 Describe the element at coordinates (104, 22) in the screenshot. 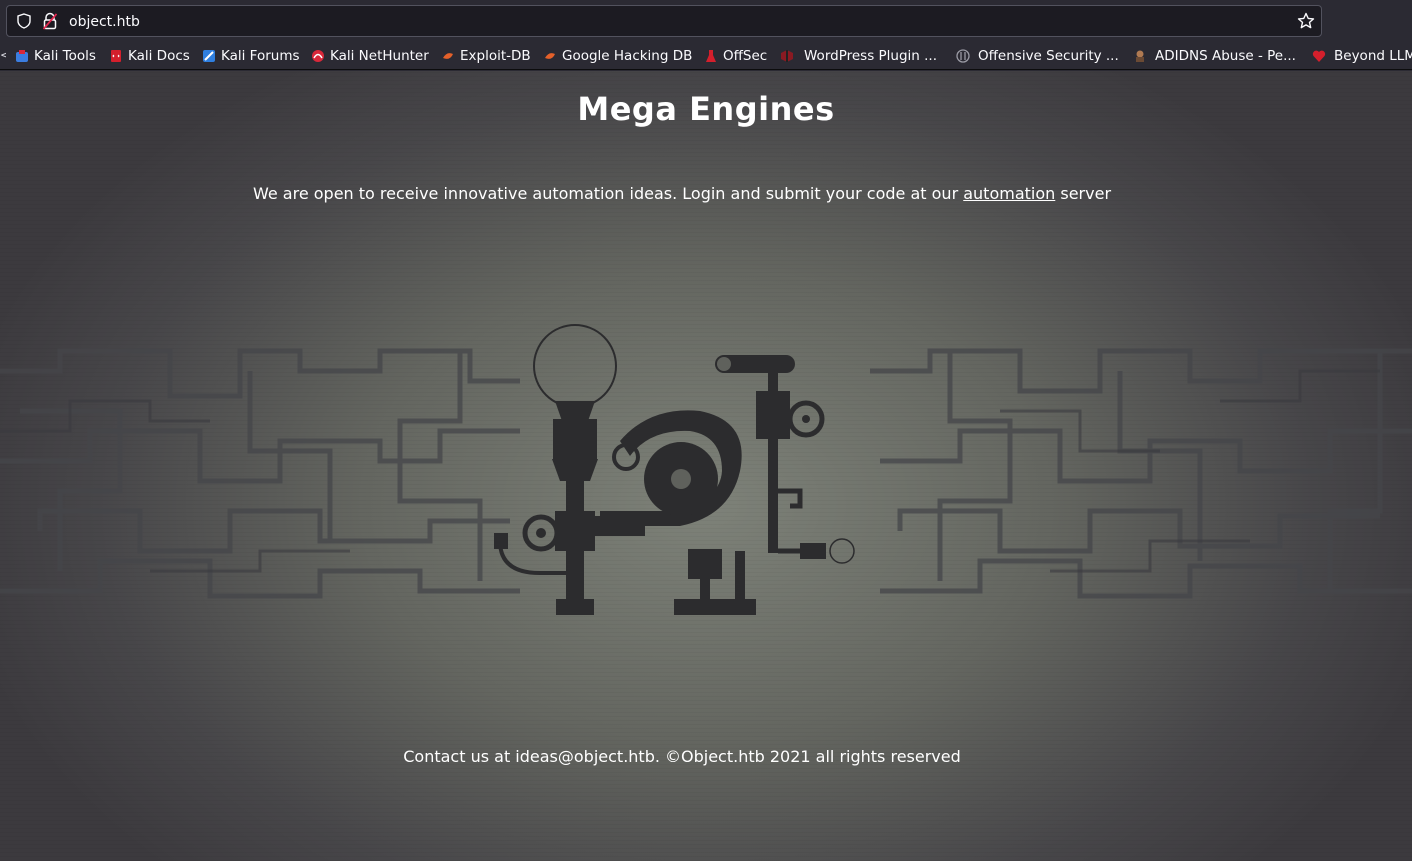

I see `url-text: object.htb` at that location.